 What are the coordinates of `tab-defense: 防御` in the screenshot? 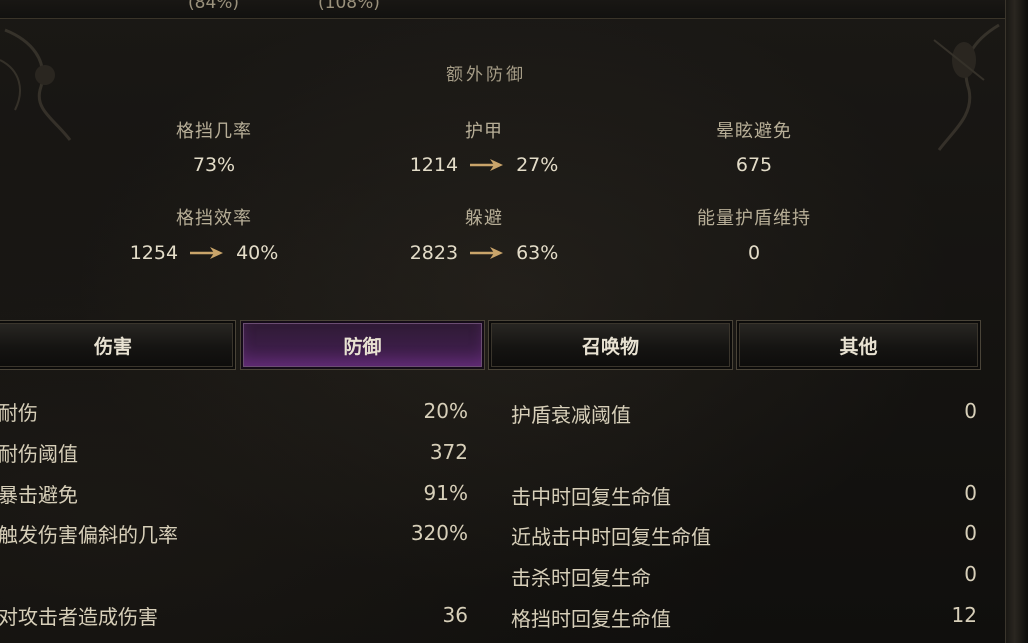 It's located at (362, 345).